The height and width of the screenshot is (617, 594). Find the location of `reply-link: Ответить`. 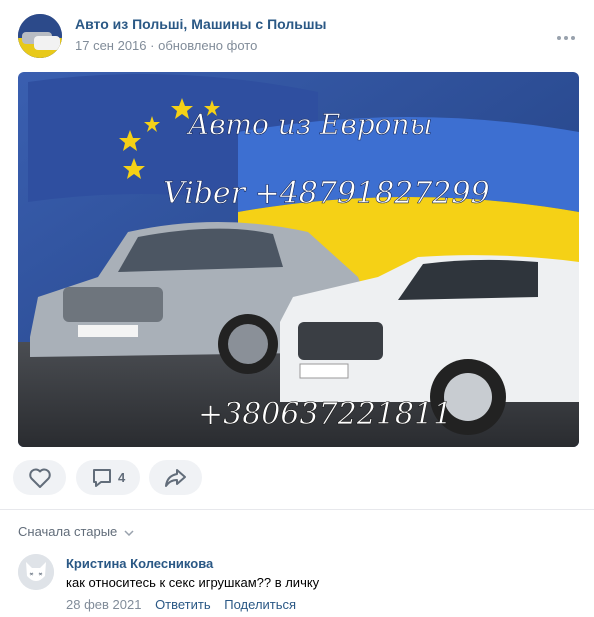

reply-link: Ответить is located at coordinates (183, 604).